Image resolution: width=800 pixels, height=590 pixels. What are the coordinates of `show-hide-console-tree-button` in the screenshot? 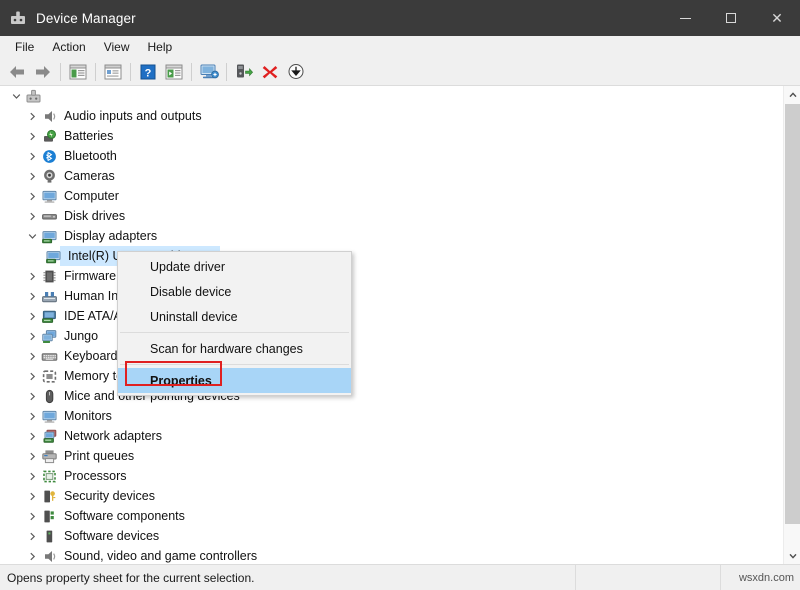 It's located at (78, 72).